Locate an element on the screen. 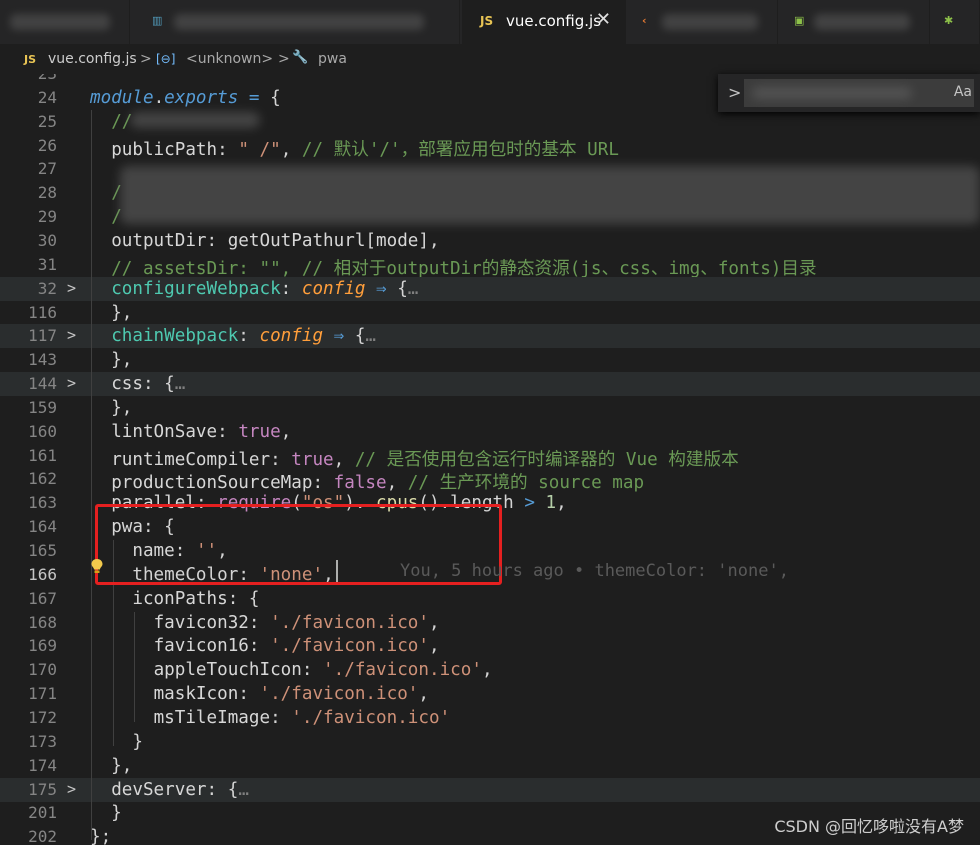 This screenshot has height=845, width=980. line-number: 32 is located at coordinates (47, 288).